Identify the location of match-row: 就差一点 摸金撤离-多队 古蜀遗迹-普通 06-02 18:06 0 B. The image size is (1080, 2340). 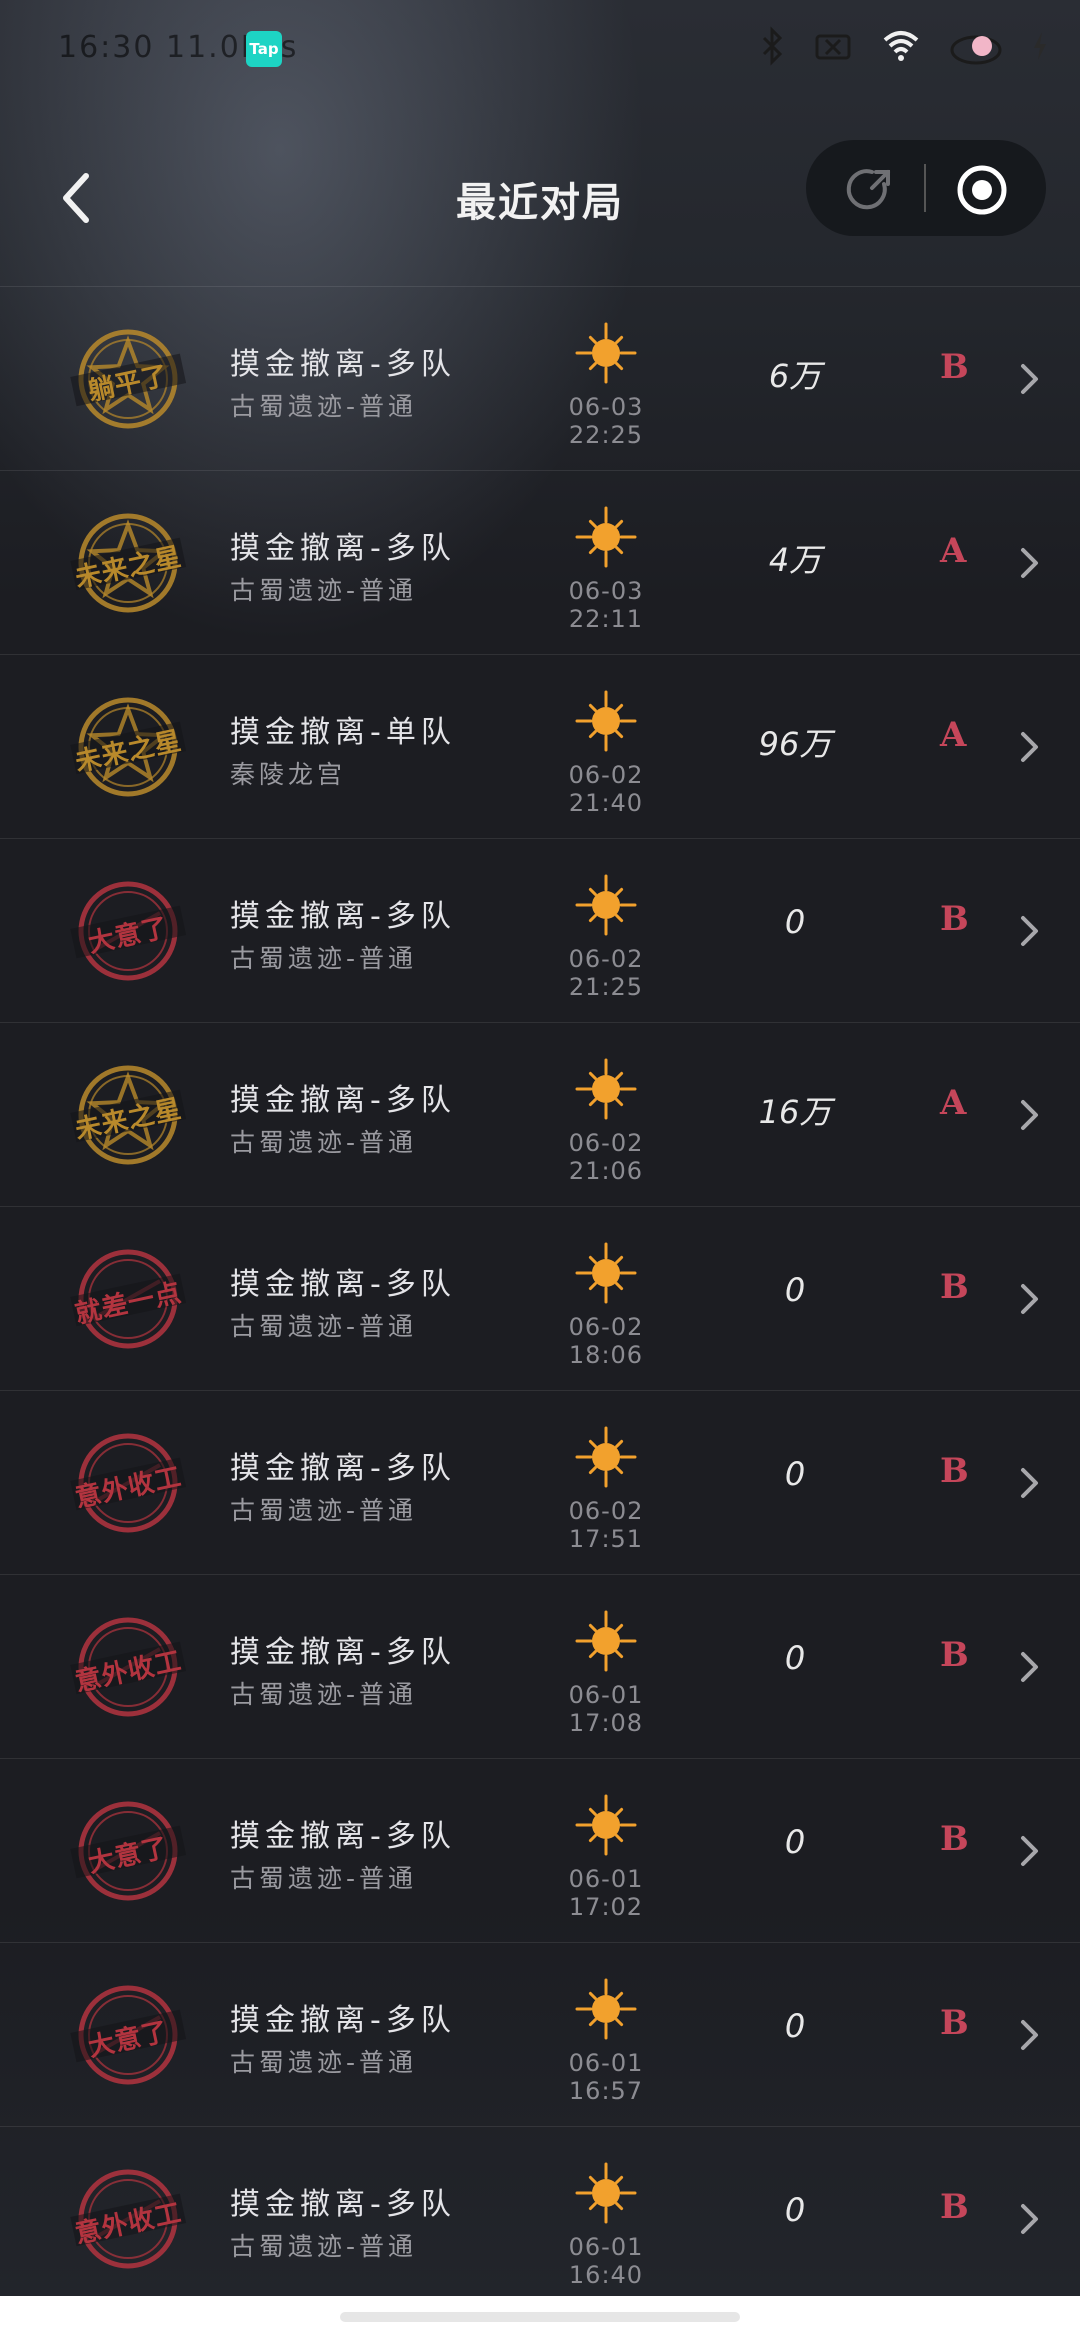
(540, 1298).